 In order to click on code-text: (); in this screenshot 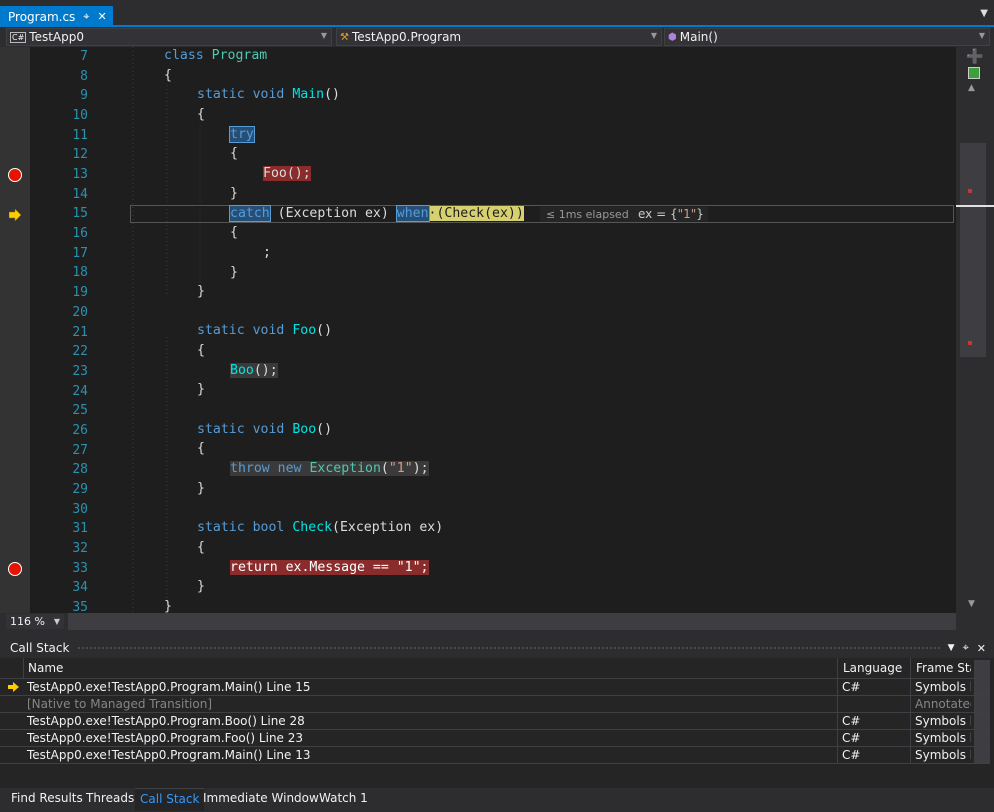, I will do `click(265, 370)`.